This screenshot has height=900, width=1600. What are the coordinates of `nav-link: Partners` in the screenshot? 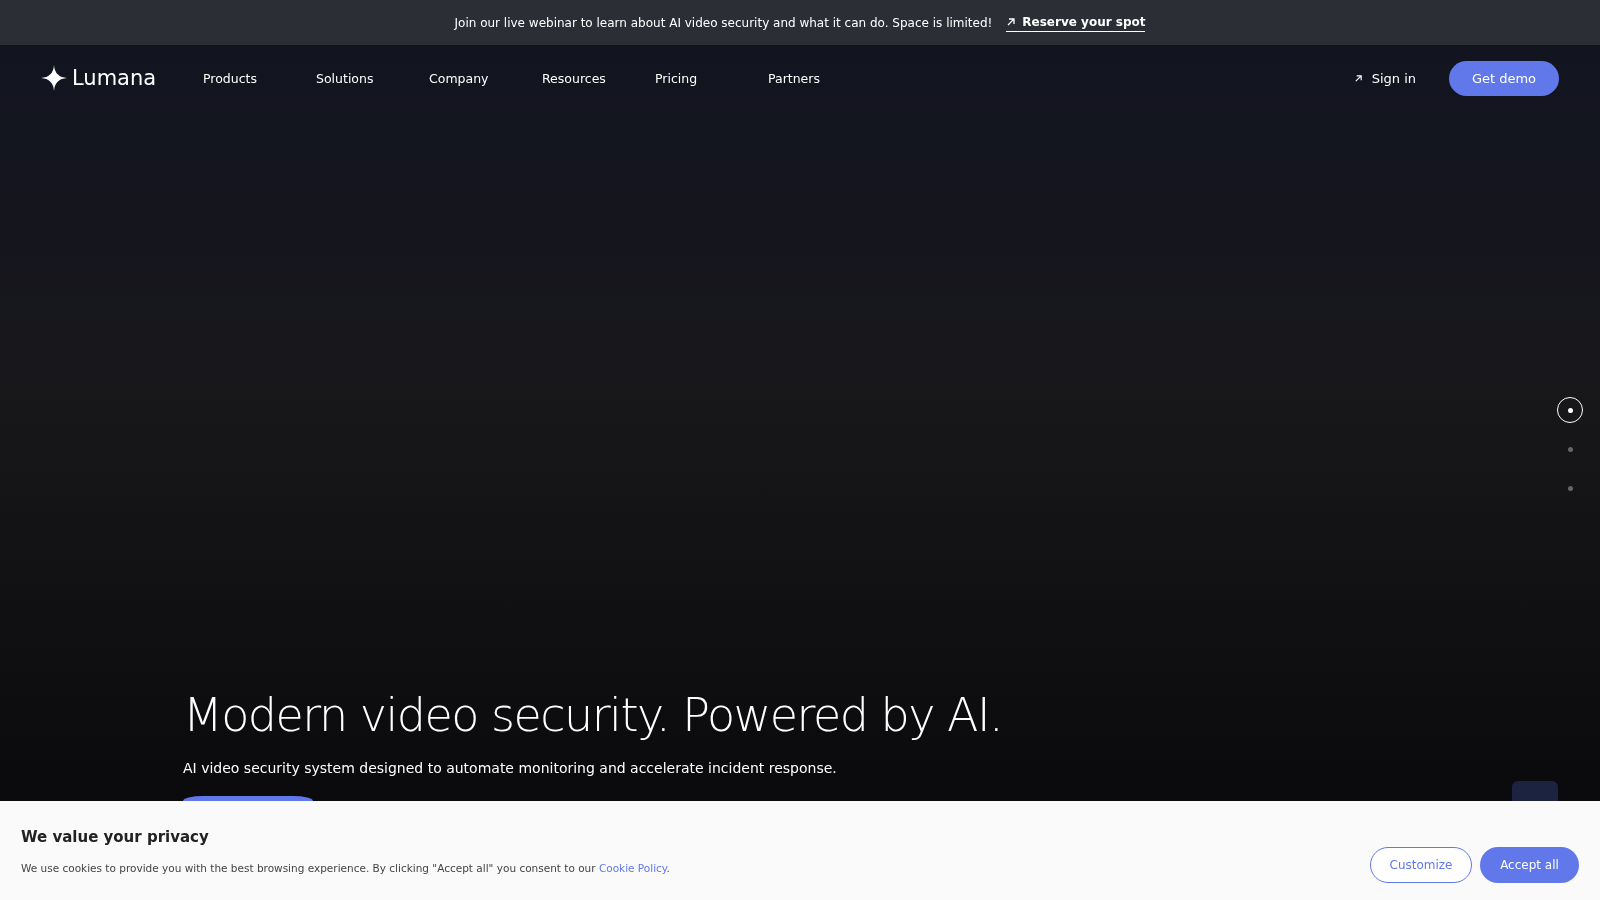 It's located at (824, 78).